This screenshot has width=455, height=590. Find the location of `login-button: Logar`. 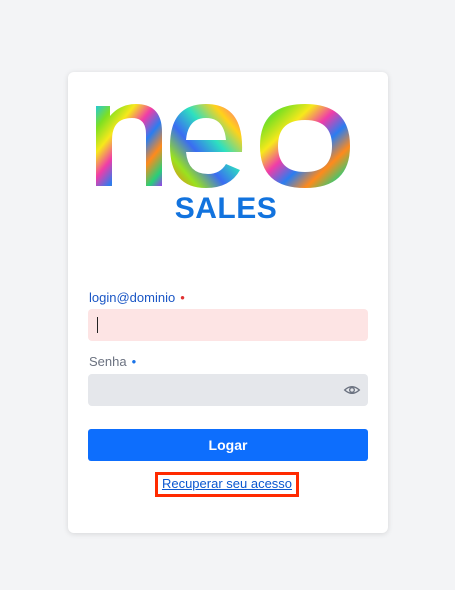

login-button: Logar is located at coordinates (228, 445).